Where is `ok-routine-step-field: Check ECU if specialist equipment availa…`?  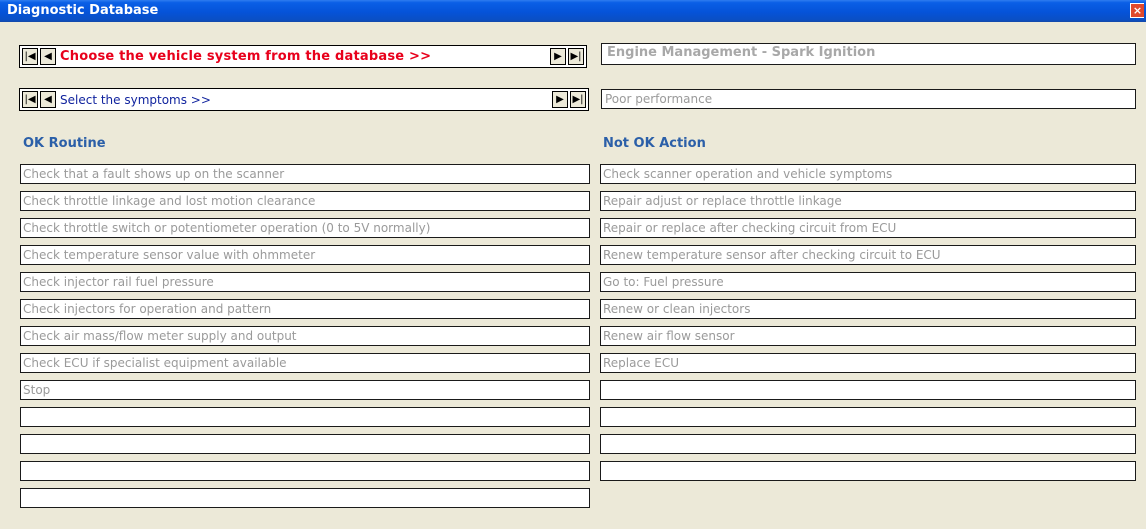
ok-routine-step-field: Check ECU if specialist equipment availa… is located at coordinates (305, 363).